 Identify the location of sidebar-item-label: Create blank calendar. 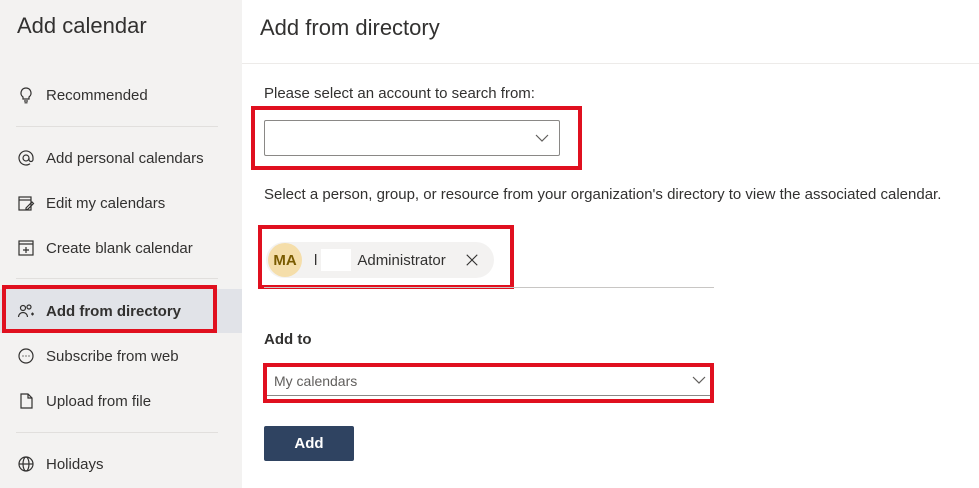
(119, 248).